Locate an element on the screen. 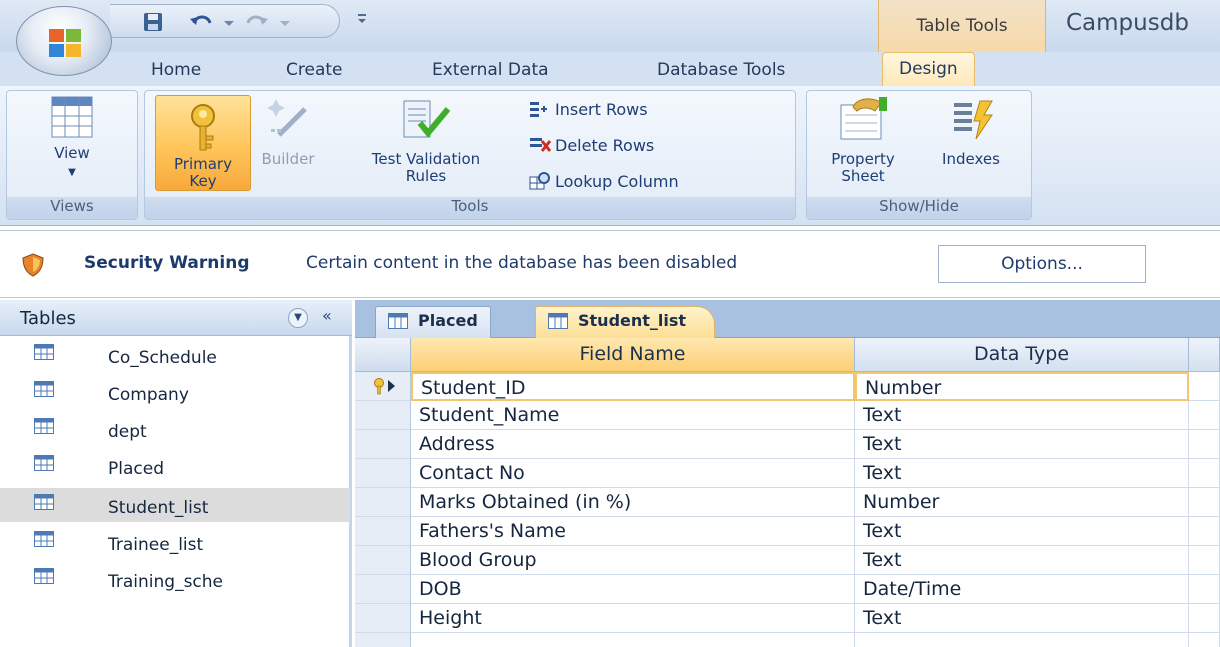 Image resolution: width=1220 pixels, height=647 pixels. doc-tab-placed: Placed is located at coordinates (433, 322).